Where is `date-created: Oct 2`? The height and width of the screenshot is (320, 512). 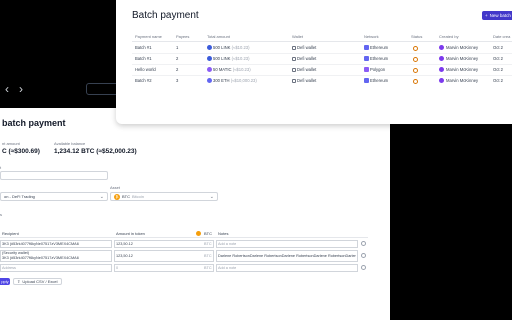
date-created: Oct 2 is located at coordinates (498, 47).